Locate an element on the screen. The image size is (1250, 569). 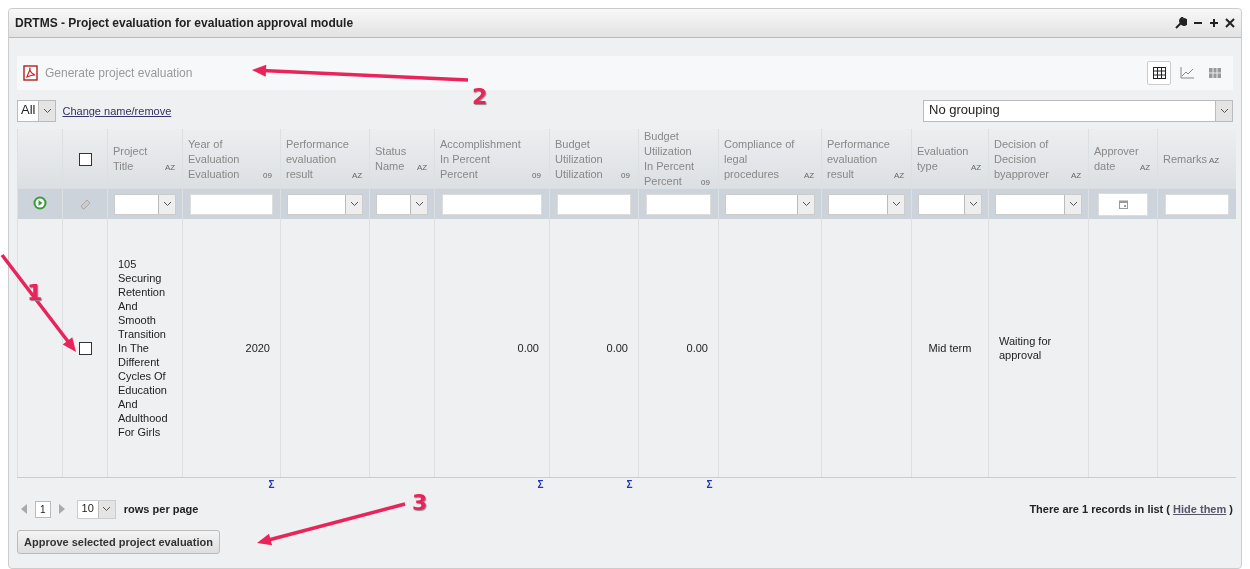
column-header: Project Title is located at coordinates (138, 159).